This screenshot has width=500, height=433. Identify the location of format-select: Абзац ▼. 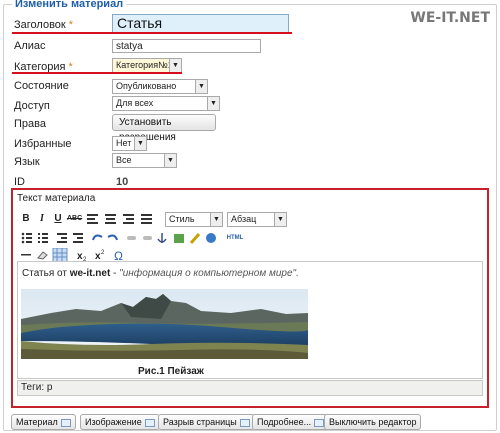
(257, 219).